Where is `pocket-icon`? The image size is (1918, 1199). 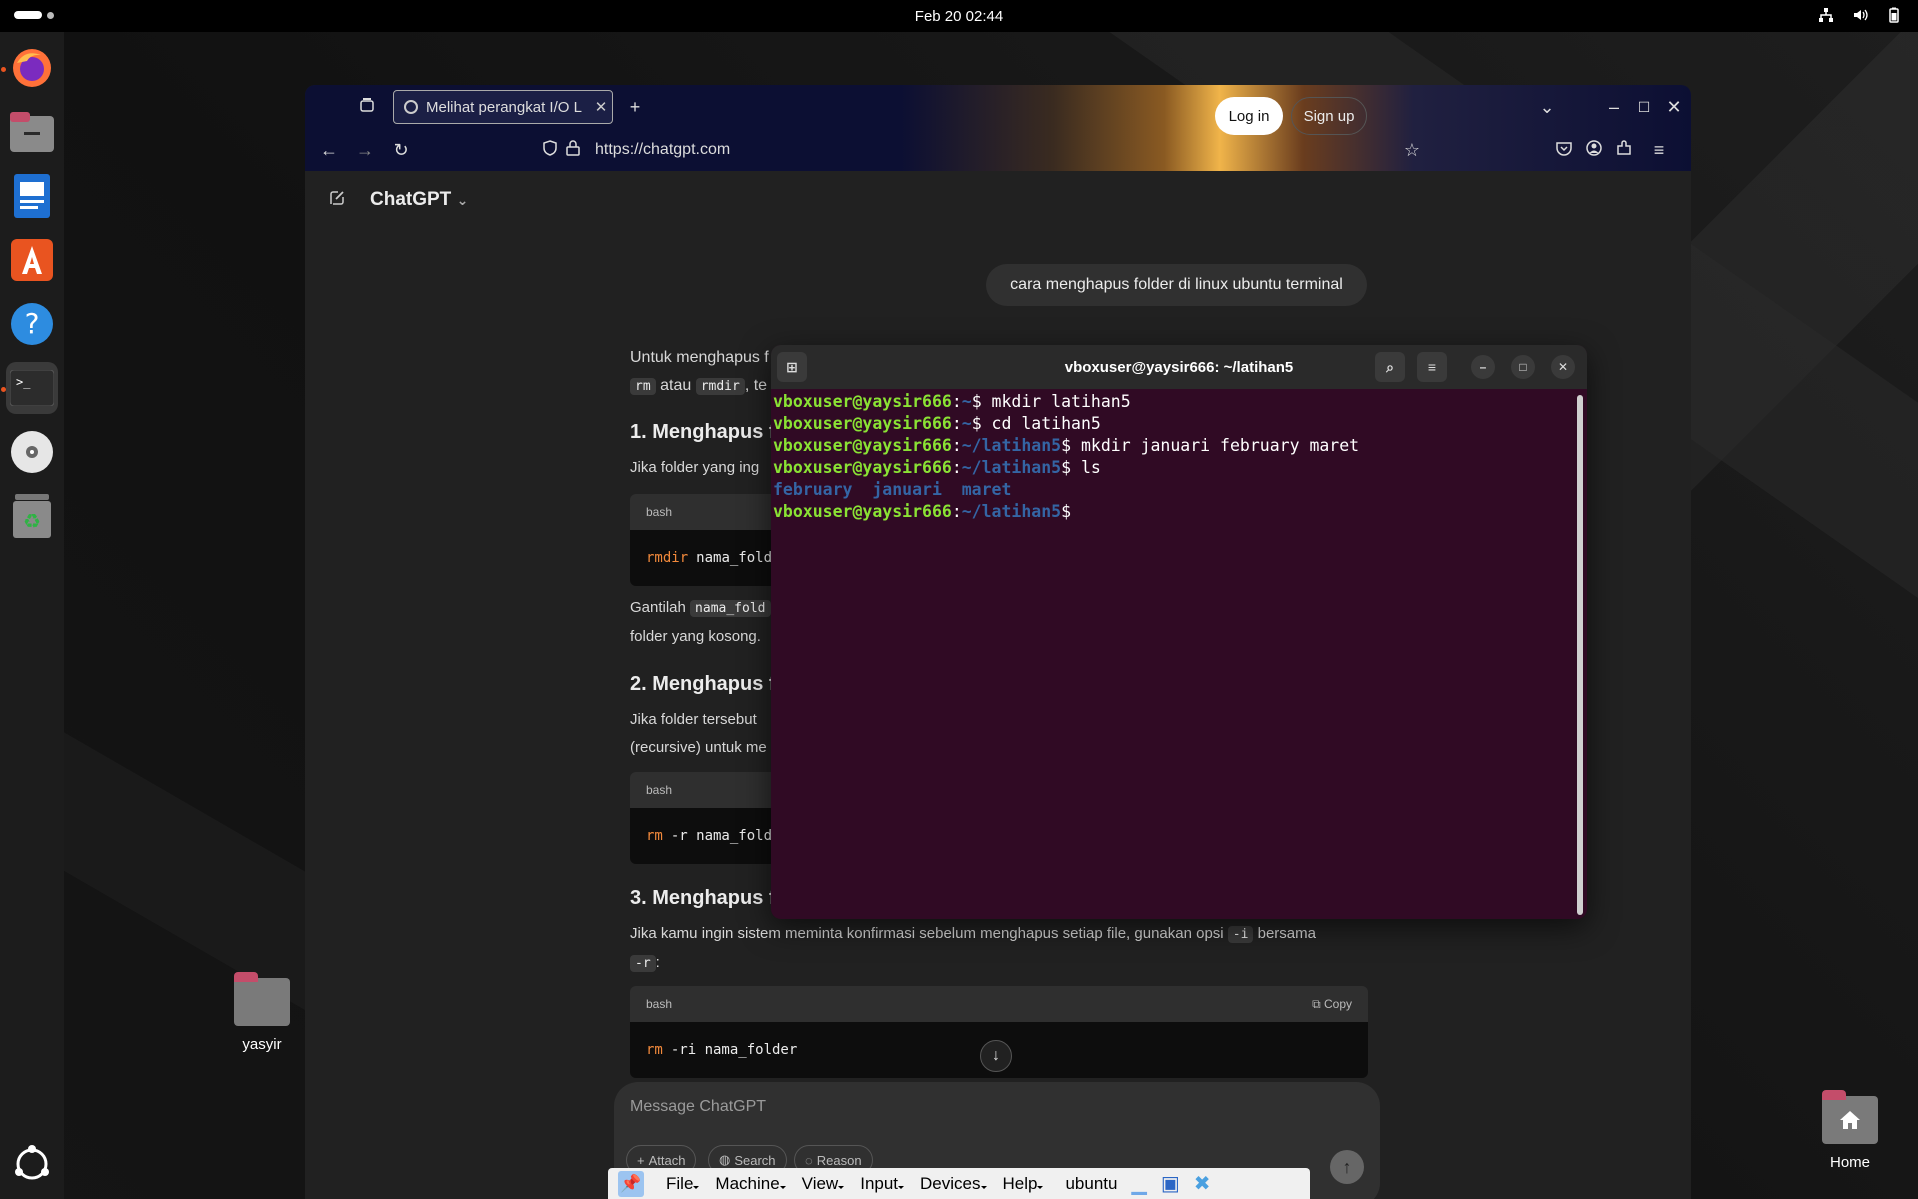
pocket-icon is located at coordinates (1564, 150).